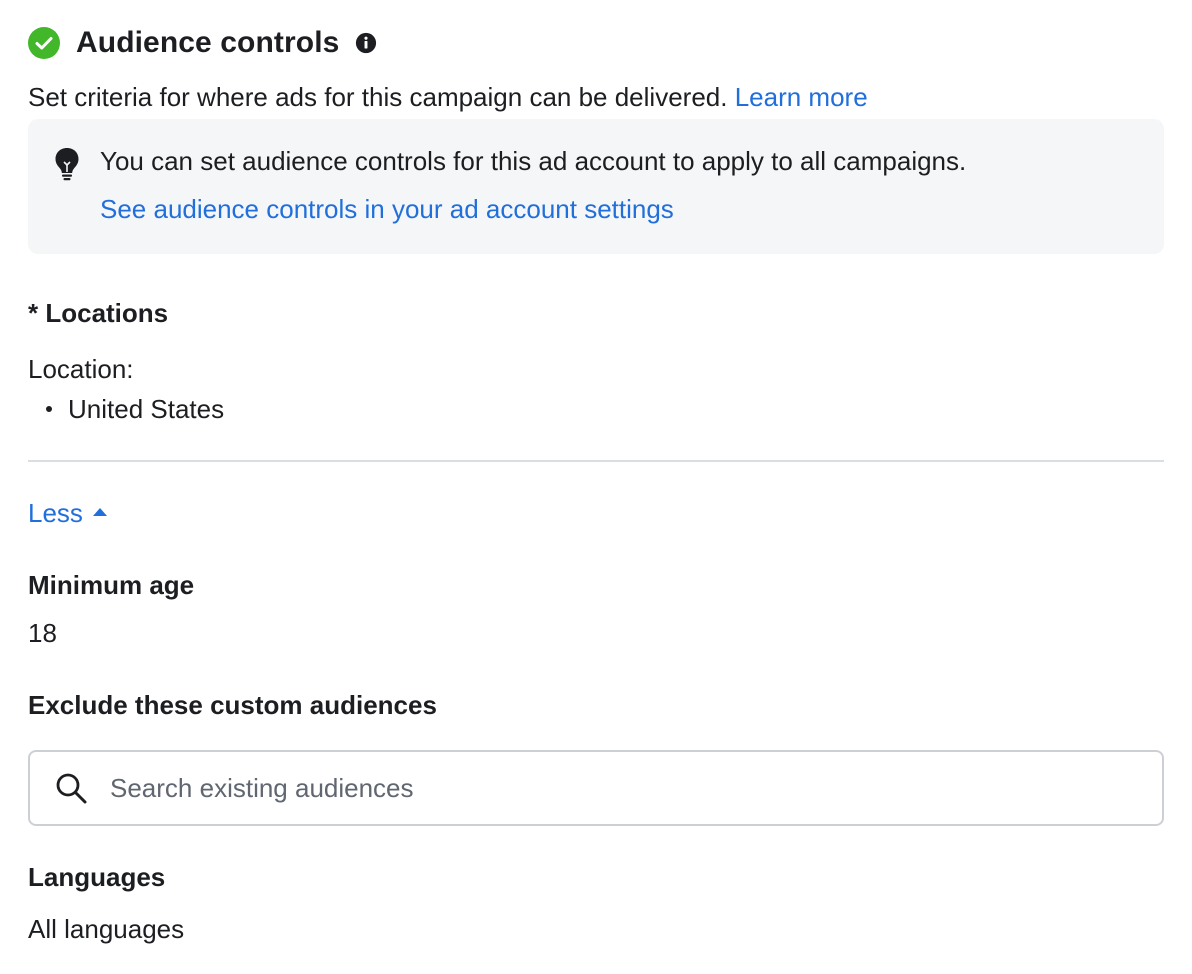 The height and width of the screenshot is (974, 1192). Describe the element at coordinates (97, 877) in the screenshot. I see `languages-heading: Languages` at that location.